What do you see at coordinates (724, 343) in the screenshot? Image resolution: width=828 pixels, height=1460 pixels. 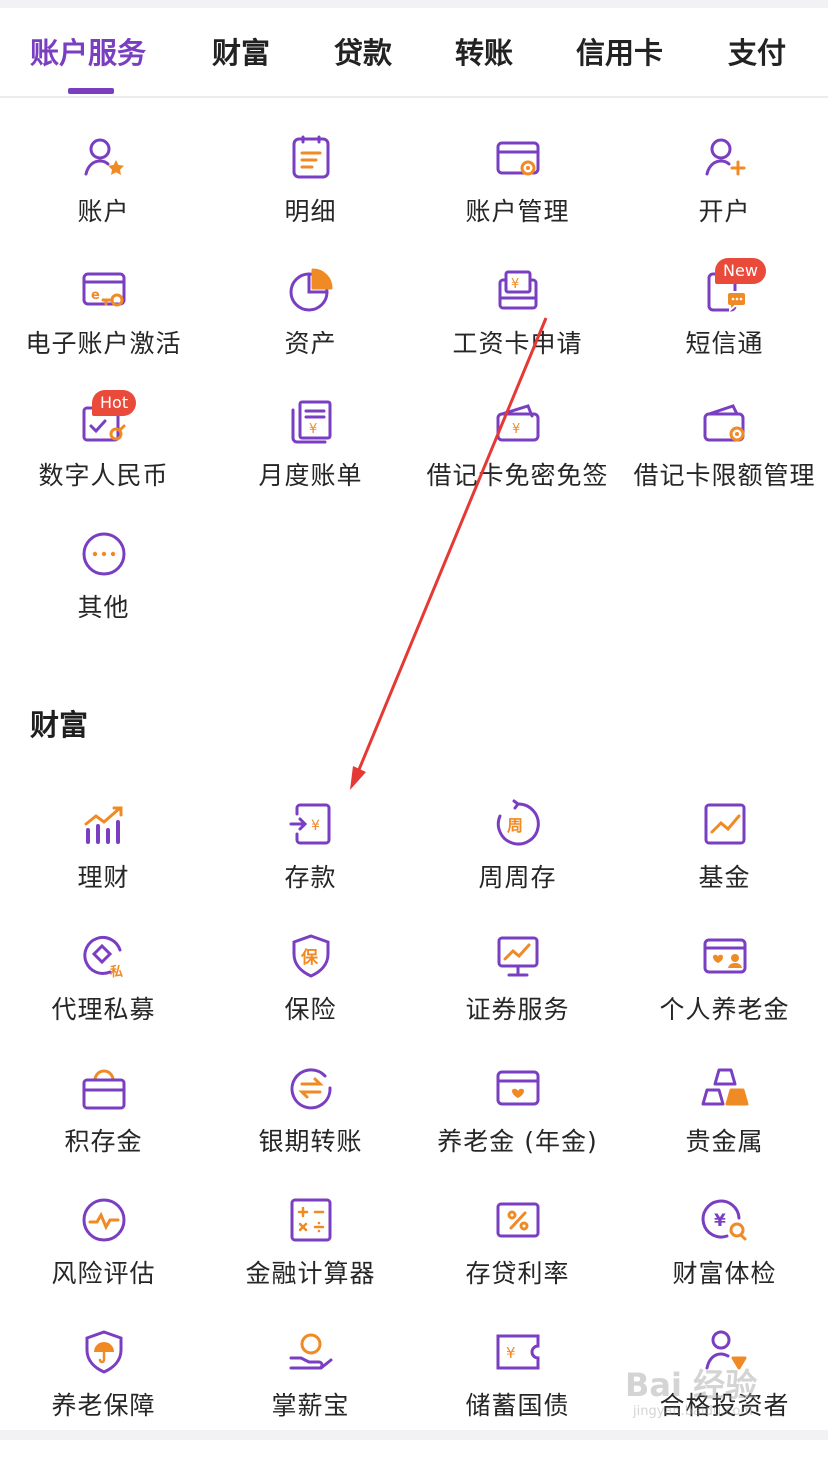 I see `grid-item-label: 短信通` at bounding box center [724, 343].